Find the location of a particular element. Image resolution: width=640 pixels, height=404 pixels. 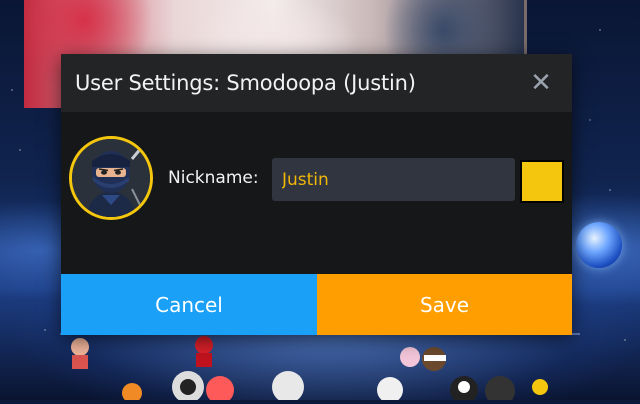

cancel-button: Cancel is located at coordinates (189, 304).